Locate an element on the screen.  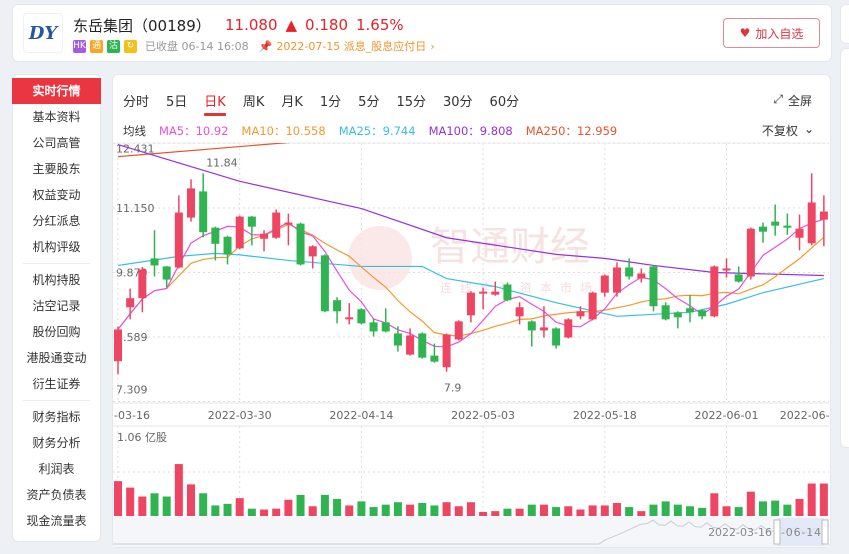
y-tick-label: 11.150 is located at coordinates (135, 208).